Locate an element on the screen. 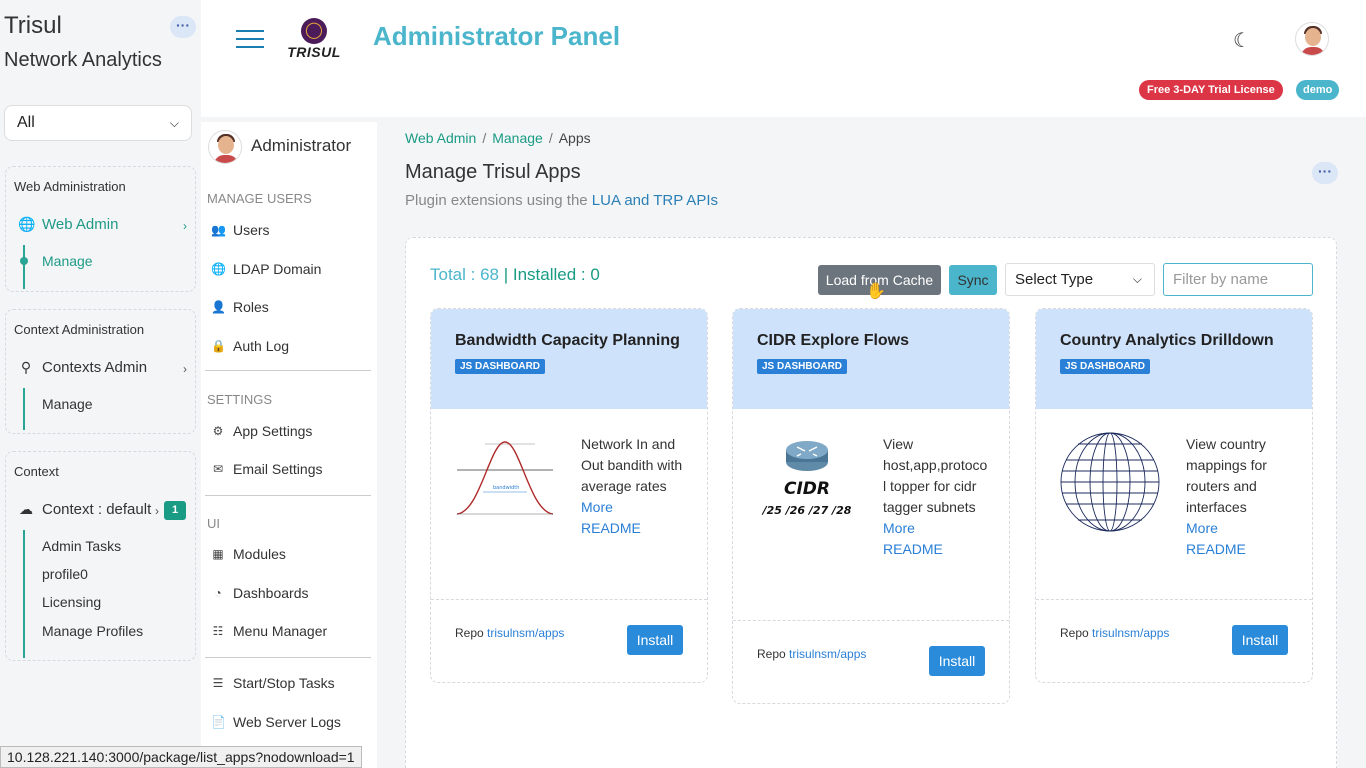 Image resolution: width=1366 pixels, height=768 pixels. svg-text: /25 /26 /27 /28 is located at coordinates (806, 510).